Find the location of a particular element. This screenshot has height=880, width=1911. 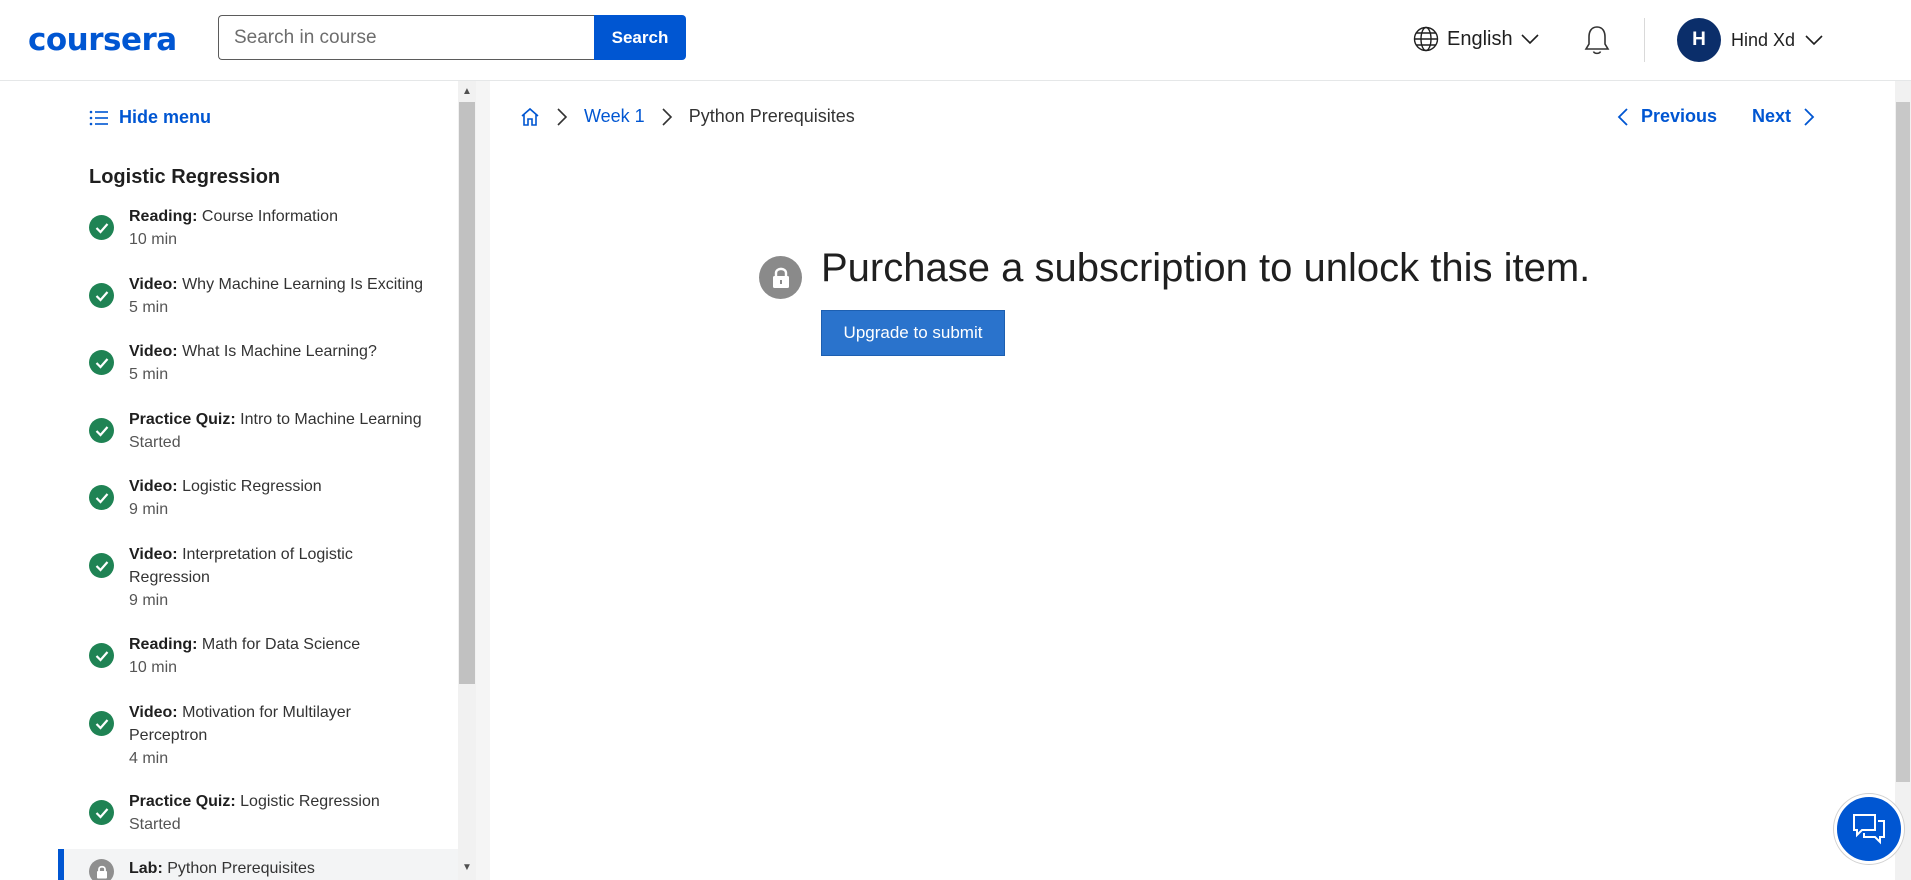

sidebar-item-python-prerequisites: Lab: Python Prerequisites is located at coordinates (259, 863).